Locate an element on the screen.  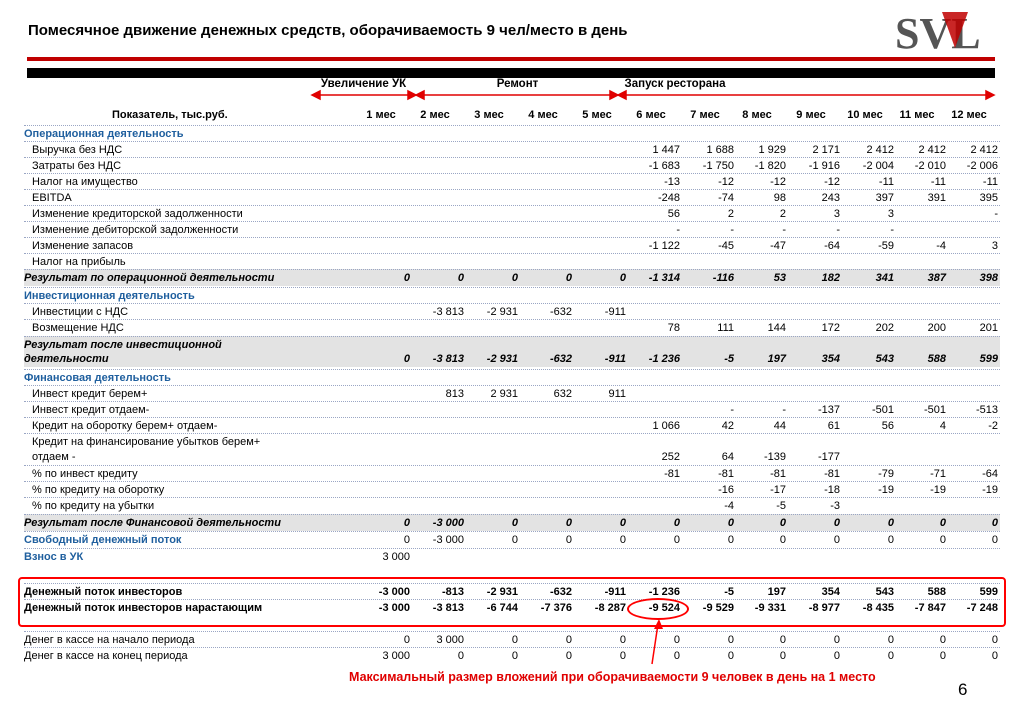
table-cell: 78 is located at coordinates (673, 328).